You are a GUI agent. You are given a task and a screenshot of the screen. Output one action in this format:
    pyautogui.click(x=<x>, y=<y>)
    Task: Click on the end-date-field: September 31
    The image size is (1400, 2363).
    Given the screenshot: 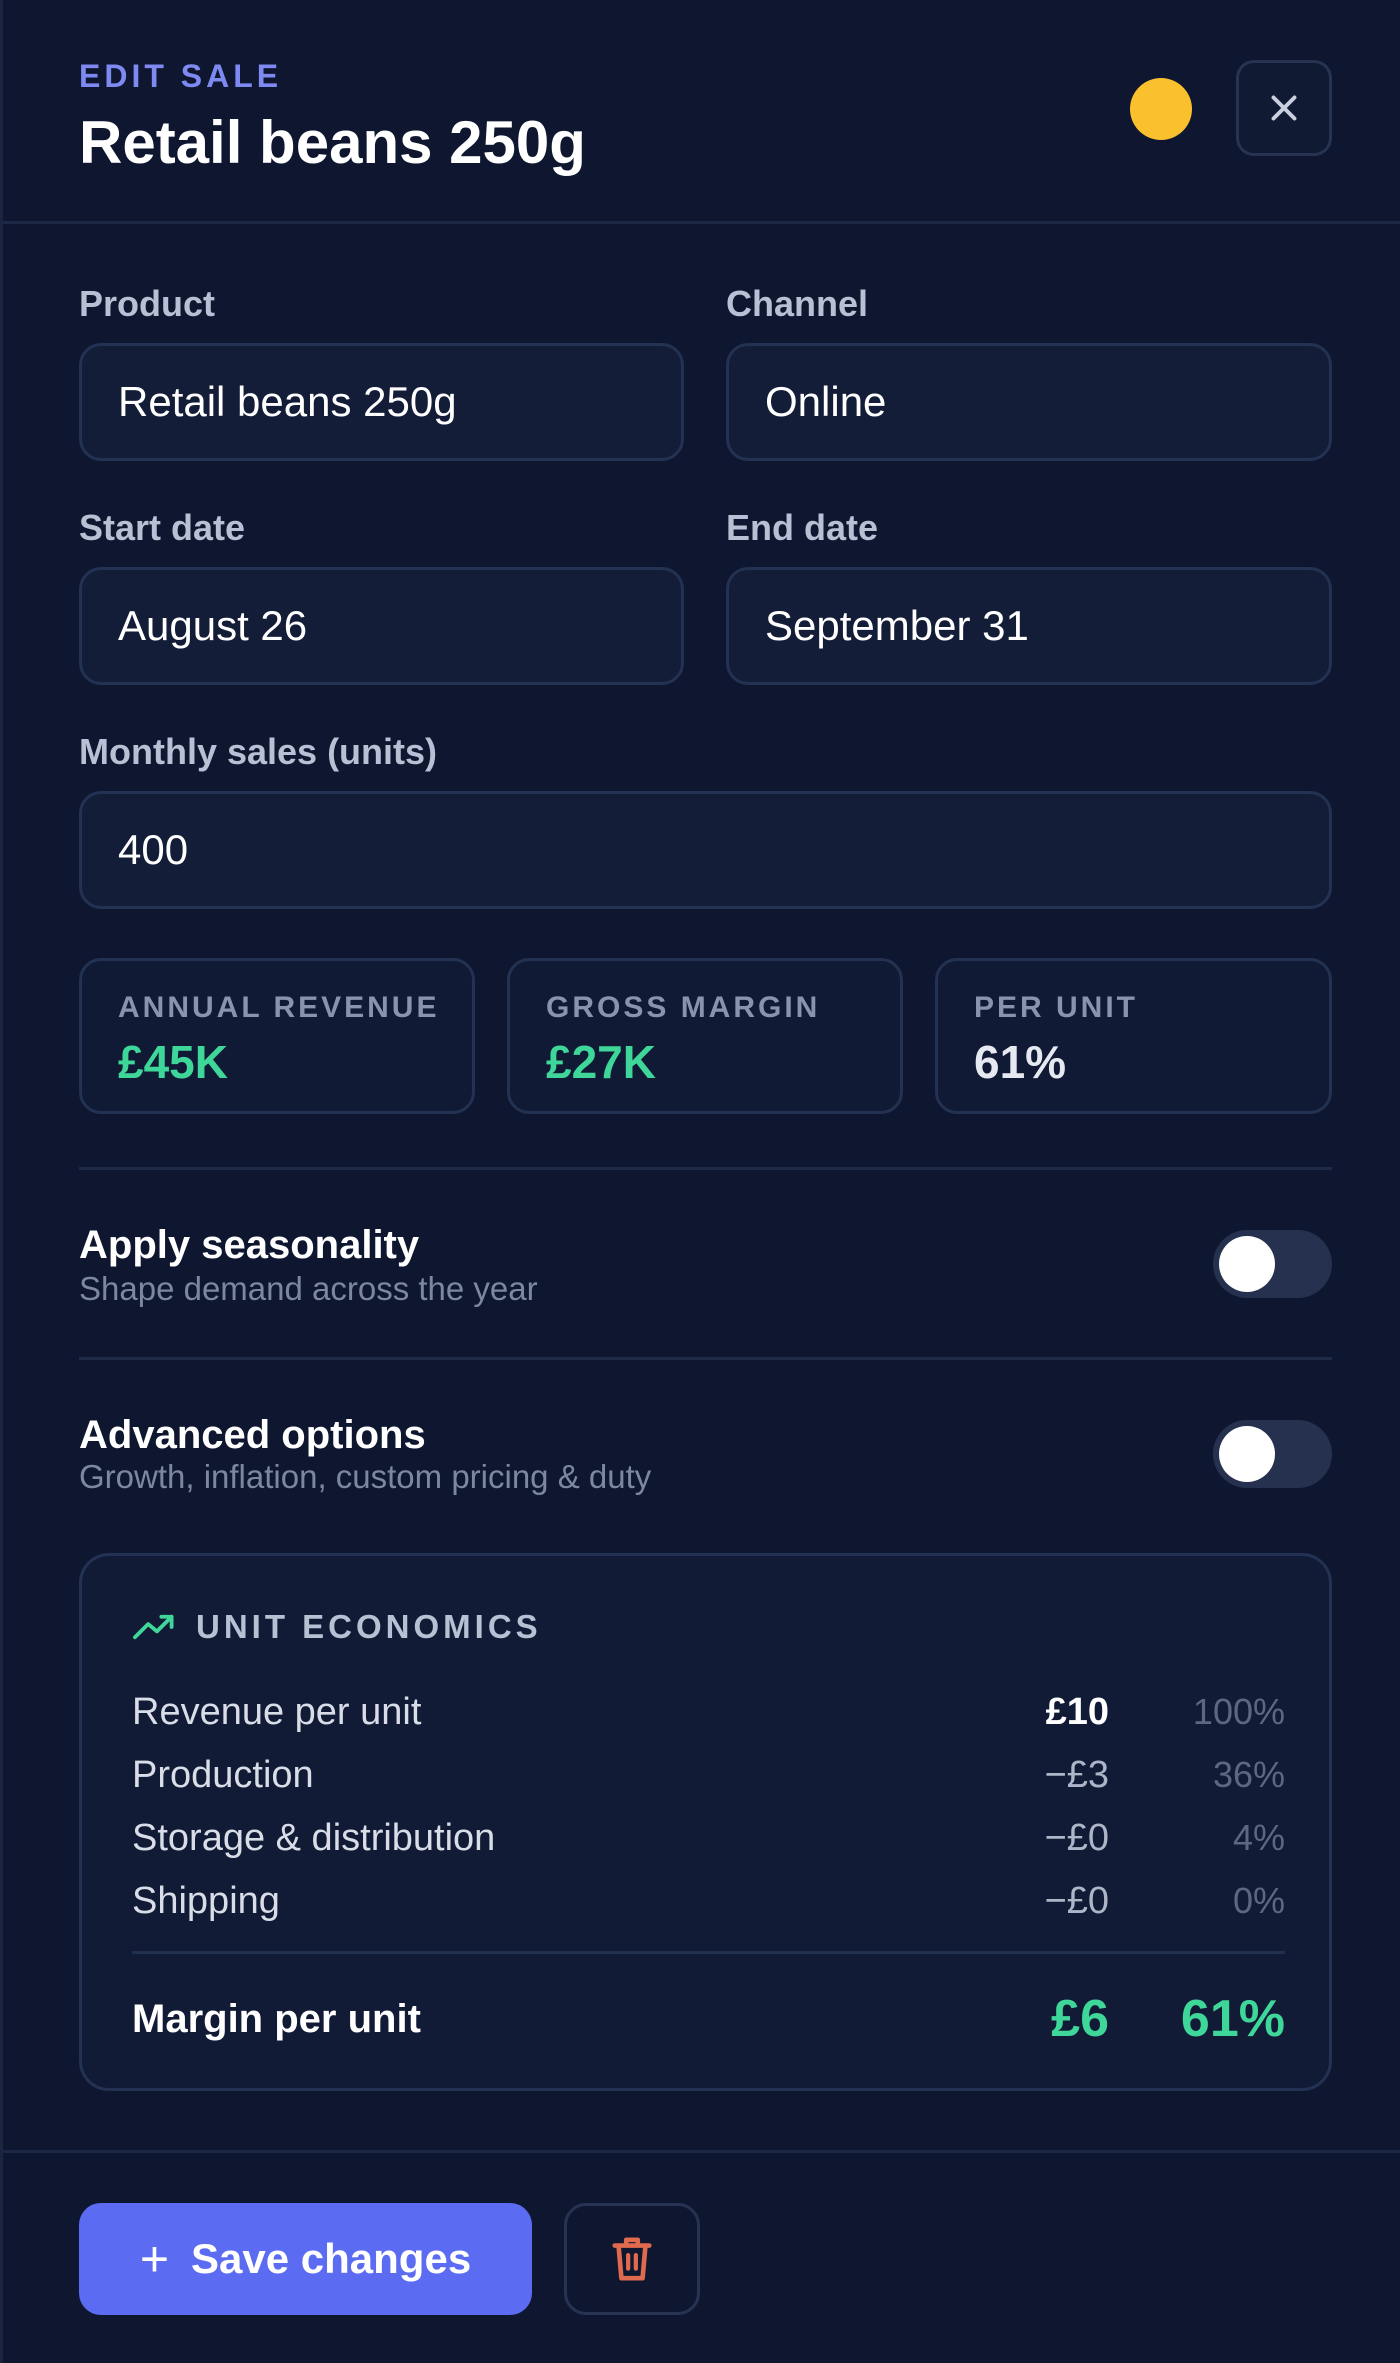 What is the action you would take?
    pyautogui.click(x=1029, y=626)
    